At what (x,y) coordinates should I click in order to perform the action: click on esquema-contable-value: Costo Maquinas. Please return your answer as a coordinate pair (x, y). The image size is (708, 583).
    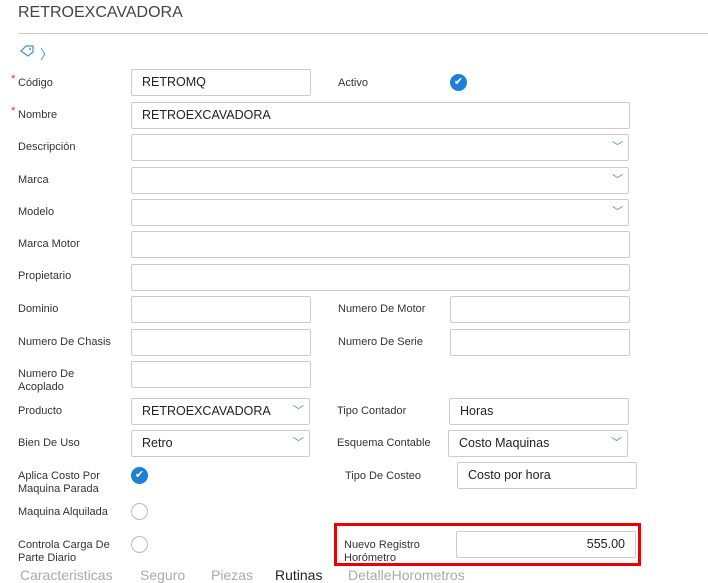
    Looking at the image, I should click on (504, 443).